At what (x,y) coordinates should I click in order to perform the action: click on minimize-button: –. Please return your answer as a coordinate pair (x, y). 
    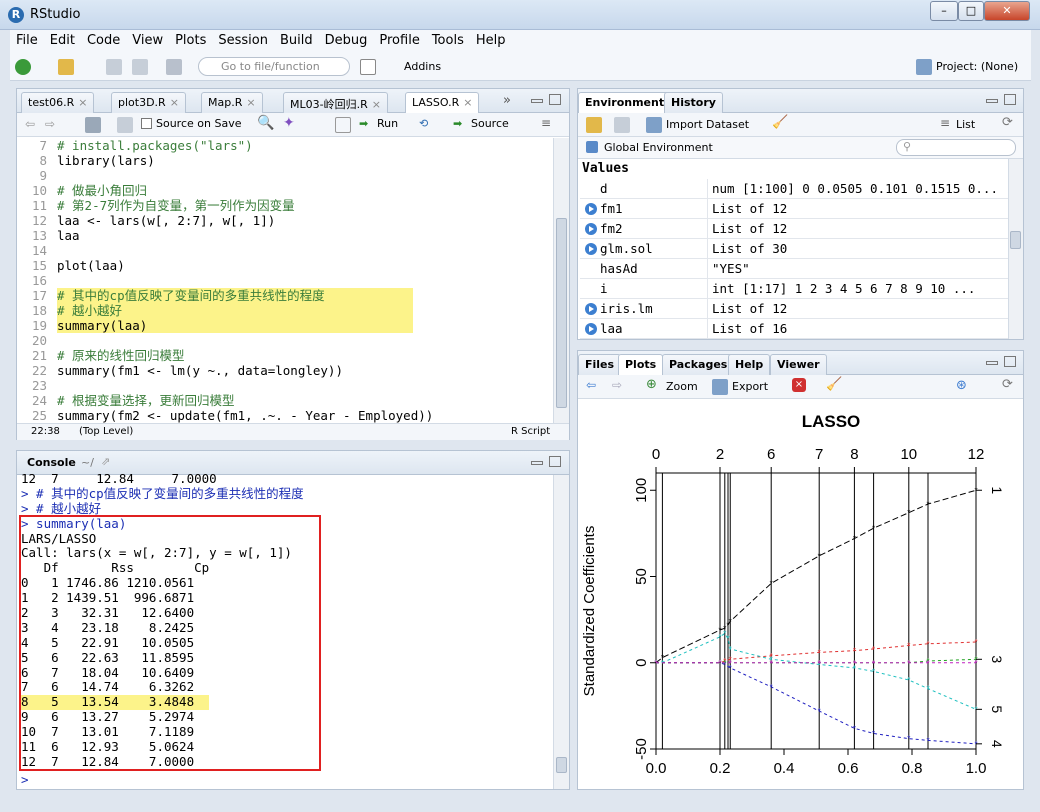
    Looking at the image, I should click on (944, 11).